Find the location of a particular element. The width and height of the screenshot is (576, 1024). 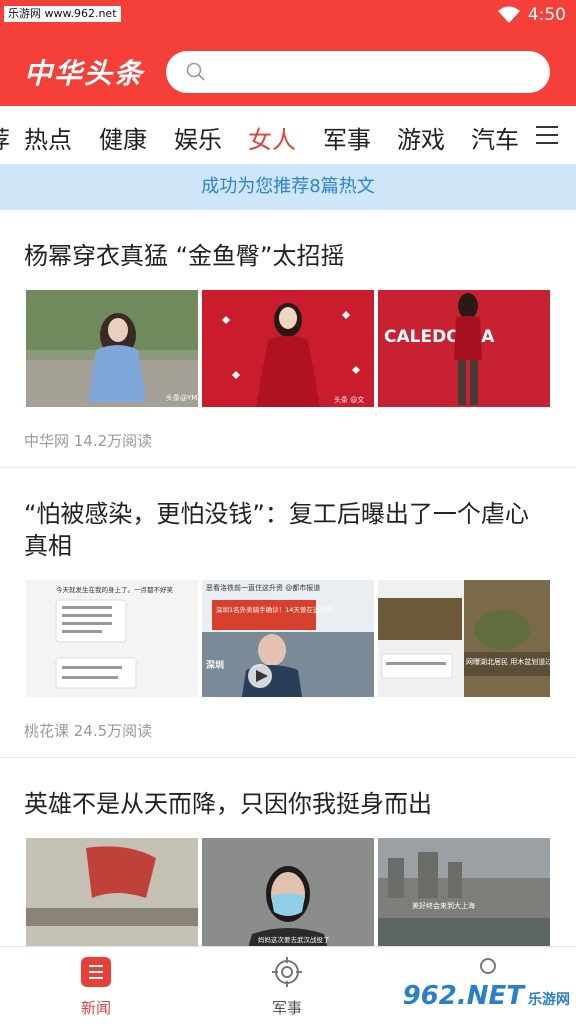

article-image: 恶看洛铁前一直住这升资 @都市报道 深圳1名外卖骑手确诊！14天曾在送外卖 深圳 is located at coordinates (288, 638).